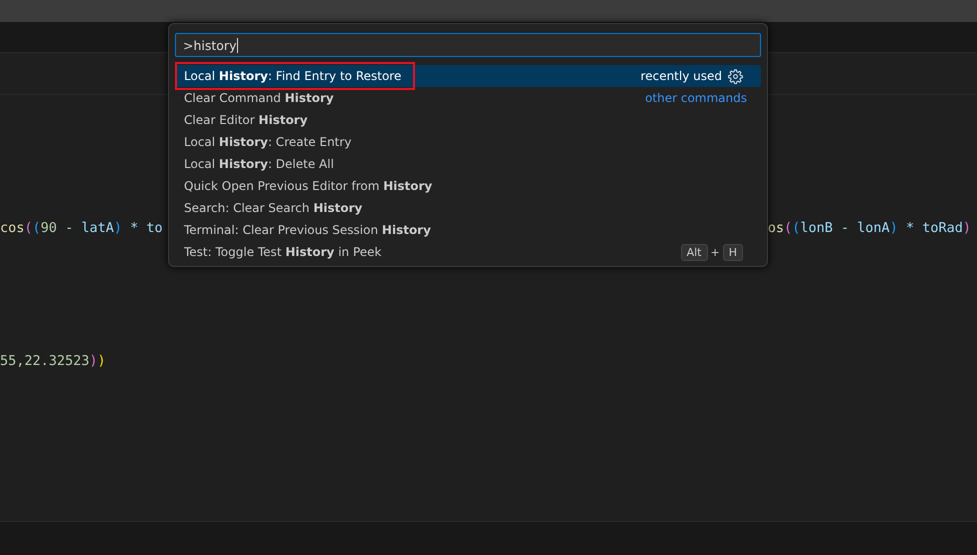 This screenshot has height=555, width=977. I want to click on code-text: cos((90 - latA) * to, so click(81, 228).